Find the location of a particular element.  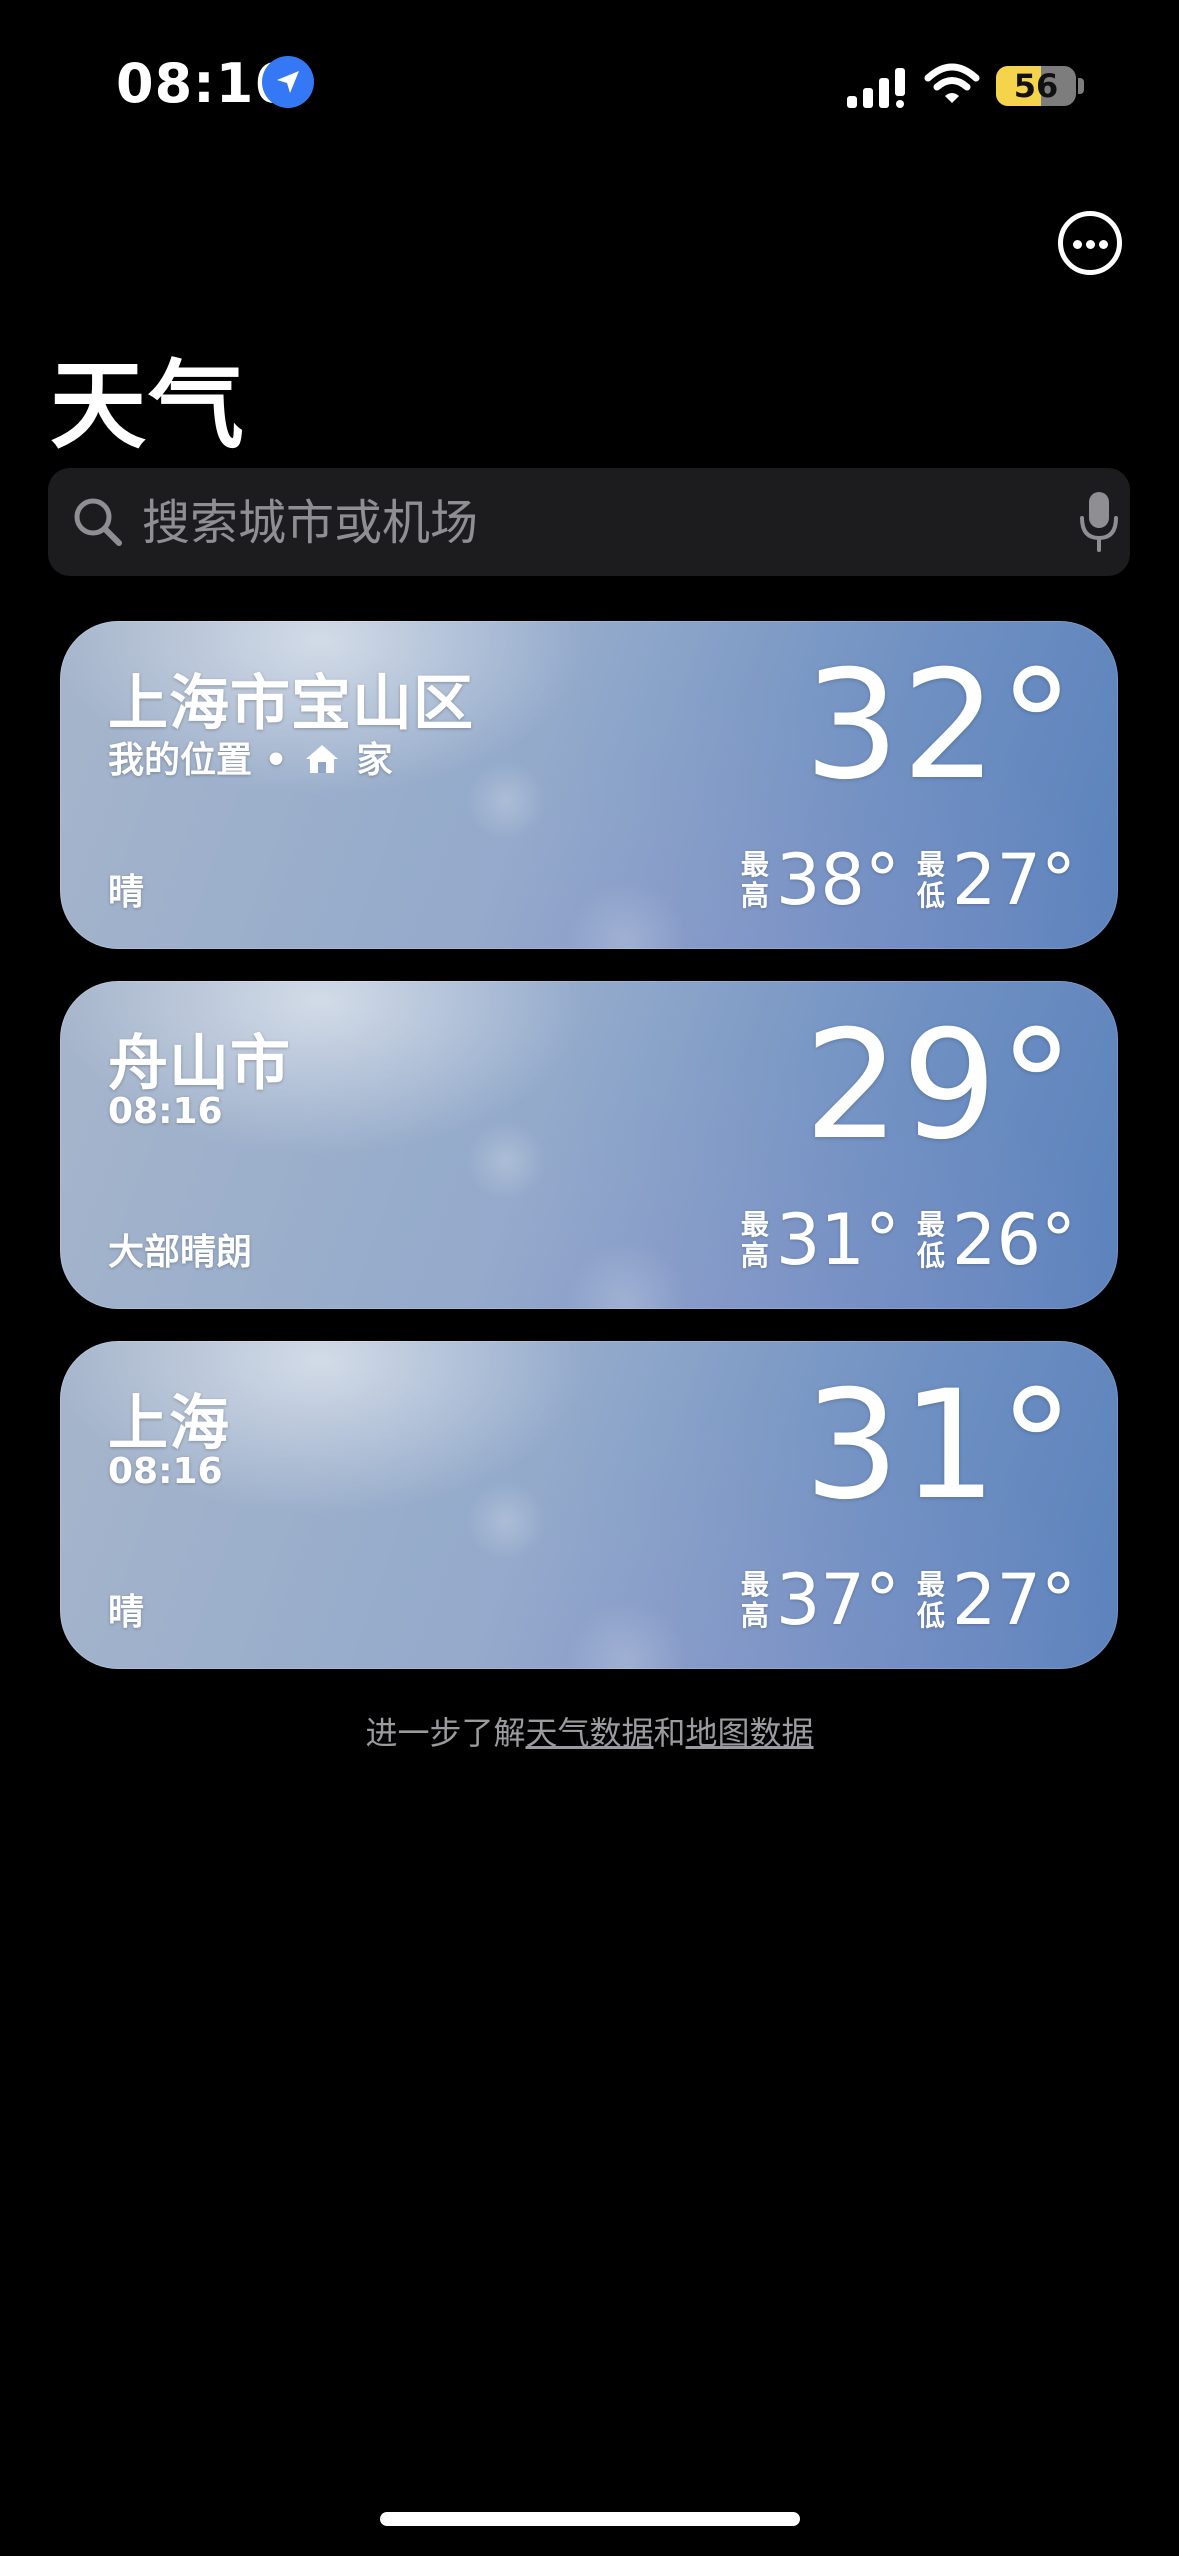

weather-data-link: 天气数据 is located at coordinates (589, 1733).